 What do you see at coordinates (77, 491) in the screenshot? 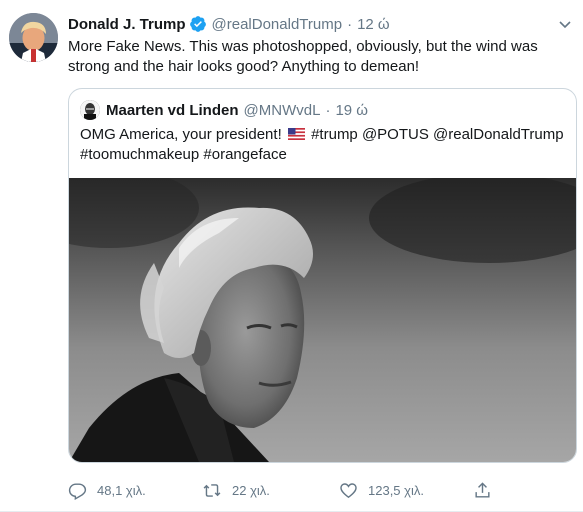
I see `reply-icon` at bounding box center [77, 491].